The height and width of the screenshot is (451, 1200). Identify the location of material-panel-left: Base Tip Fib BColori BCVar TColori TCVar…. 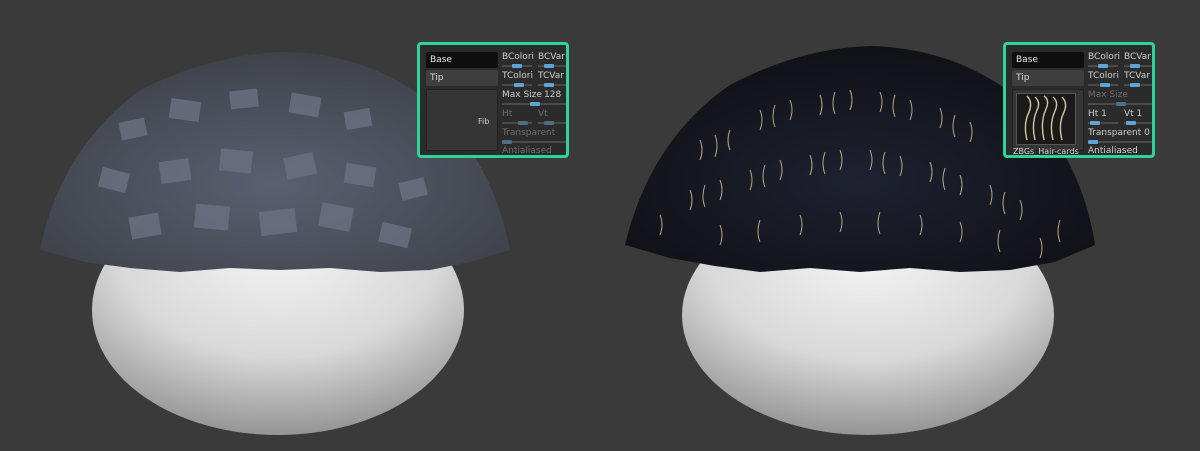
(493, 100).